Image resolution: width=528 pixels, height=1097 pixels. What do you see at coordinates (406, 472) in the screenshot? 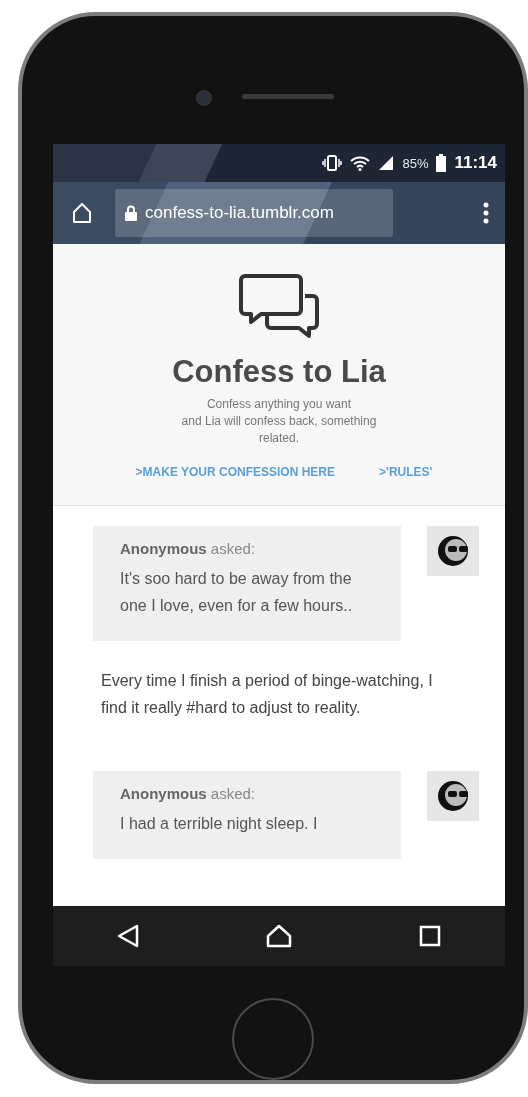
I see `header-link: >'RULES'` at bounding box center [406, 472].